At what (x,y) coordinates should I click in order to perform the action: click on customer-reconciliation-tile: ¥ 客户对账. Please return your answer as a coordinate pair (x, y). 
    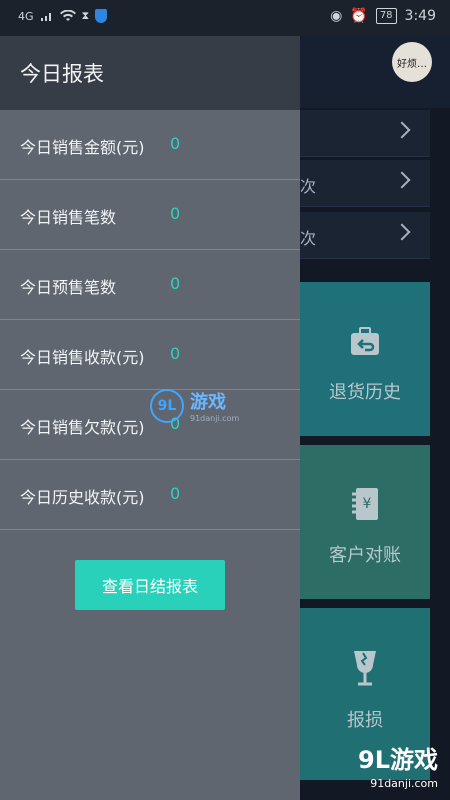
    Looking at the image, I should click on (365, 522).